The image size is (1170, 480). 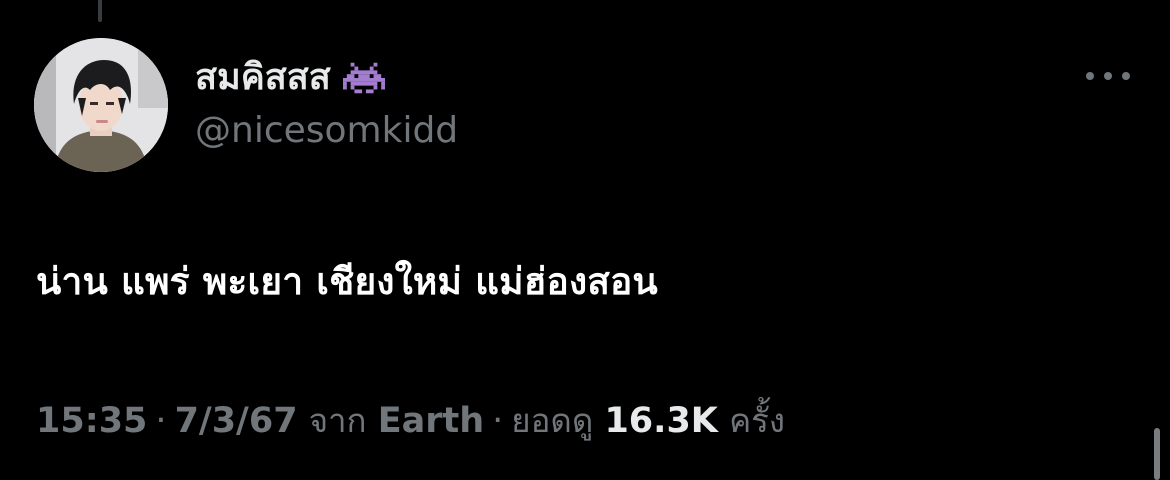 I want to click on via-label: จาก, so click(x=337, y=420).